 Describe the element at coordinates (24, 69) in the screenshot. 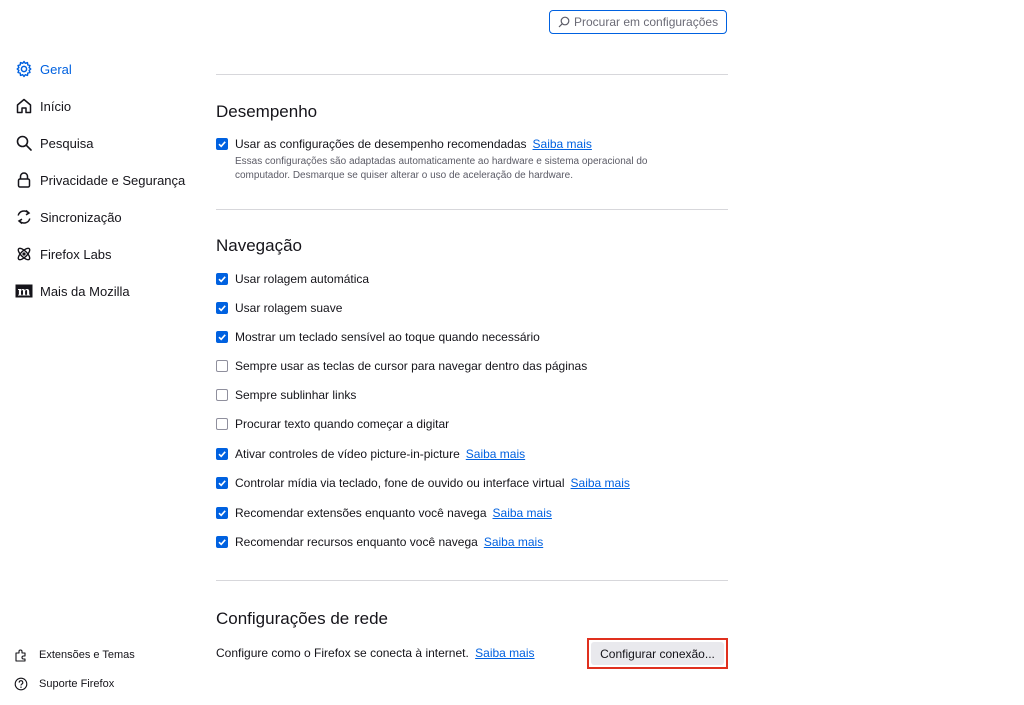

I see `gear-icon` at that location.